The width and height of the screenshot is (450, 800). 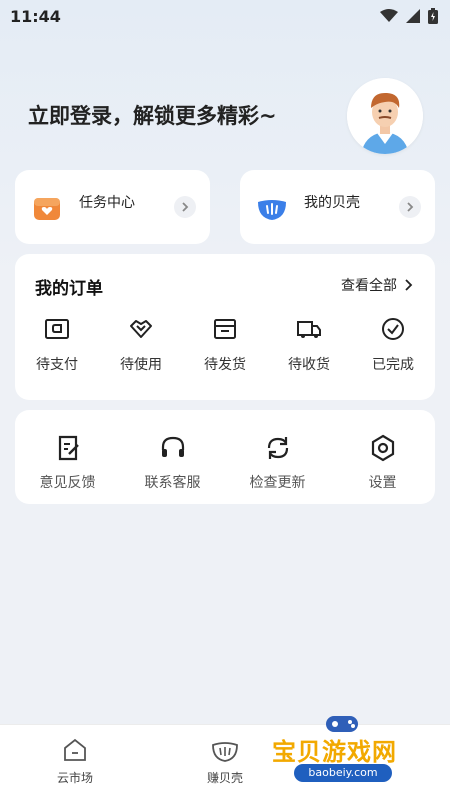 I want to click on nav-earn-shells: 赚贝壳, so click(x=225, y=761).